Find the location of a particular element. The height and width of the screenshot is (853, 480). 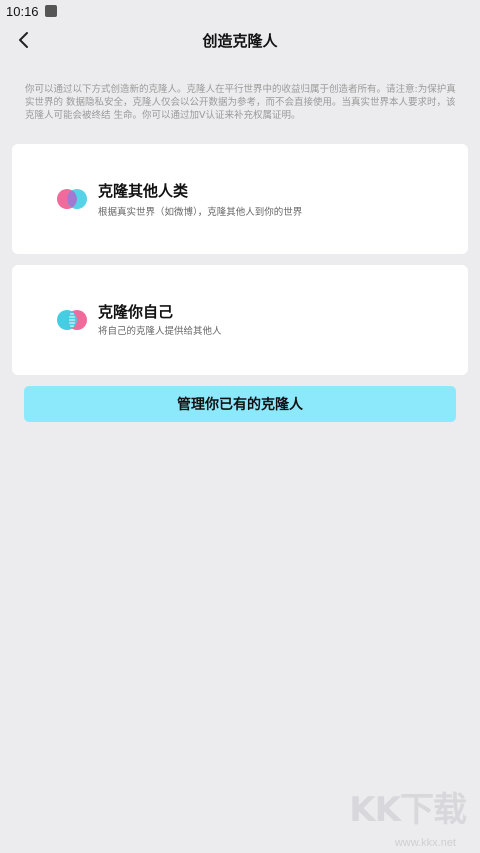

card-description: 根据真实世界（如微博），克隆其他人到你的世界 is located at coordinates (200, 212).